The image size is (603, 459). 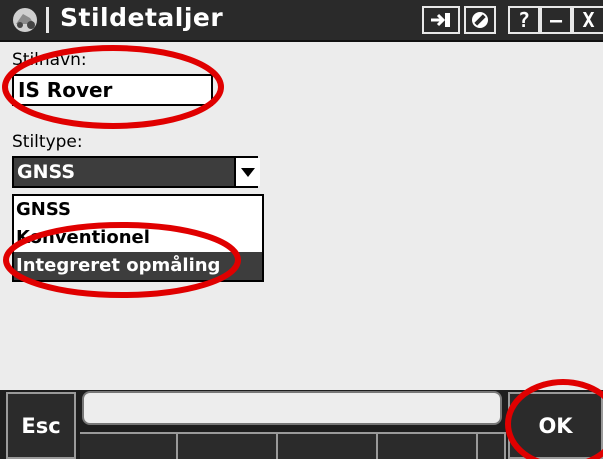 I want to click on style-type-select: GNSS, so click(x=136, y=172).